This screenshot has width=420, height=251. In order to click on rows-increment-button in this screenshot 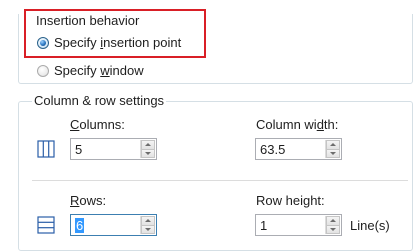, I will do `click(148, 221)`.